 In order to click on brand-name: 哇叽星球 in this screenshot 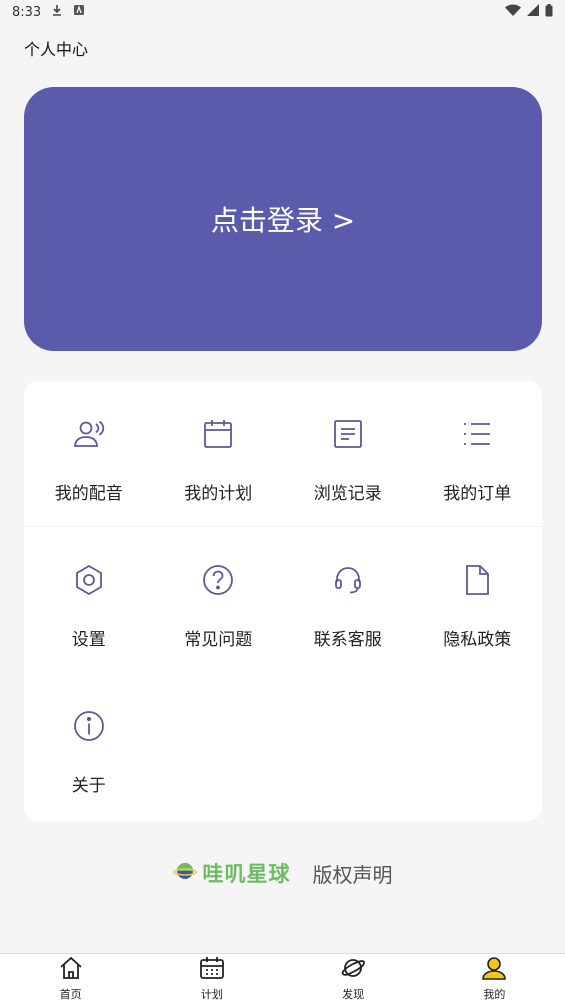, I will do `click(246, 874)`.